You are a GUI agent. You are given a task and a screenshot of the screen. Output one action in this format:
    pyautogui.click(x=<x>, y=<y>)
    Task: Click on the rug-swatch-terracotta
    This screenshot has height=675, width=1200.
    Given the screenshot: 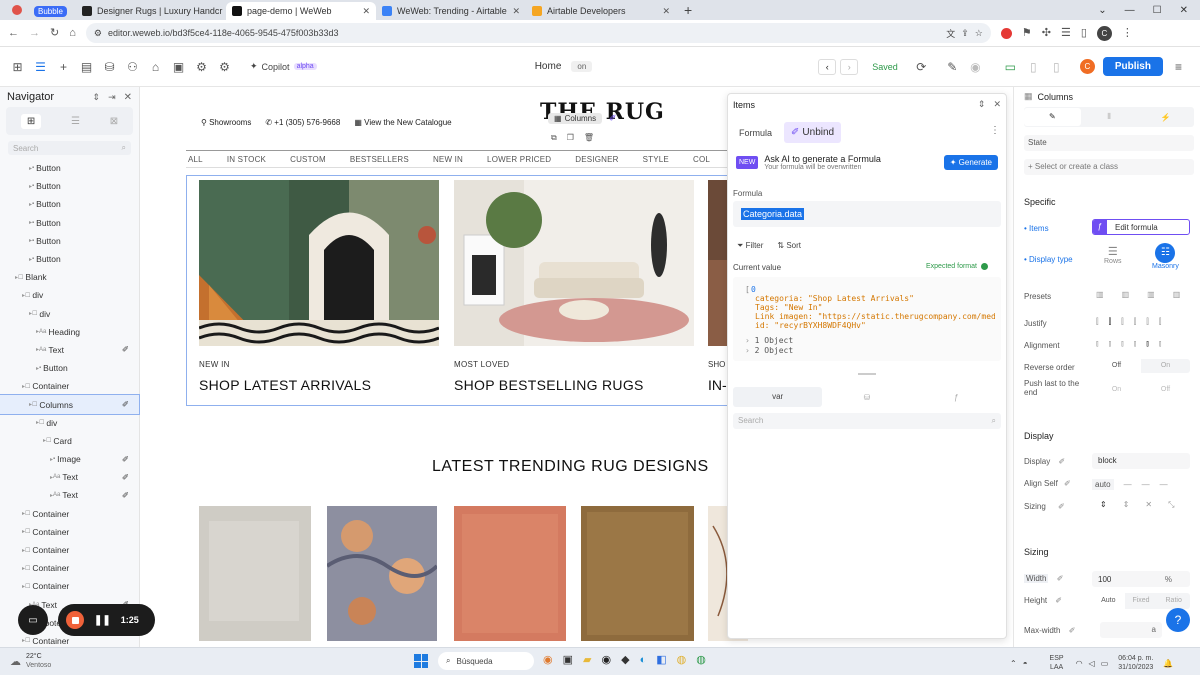 What is the action you would take?
    pyautogui.click(x=510, y=573)
    